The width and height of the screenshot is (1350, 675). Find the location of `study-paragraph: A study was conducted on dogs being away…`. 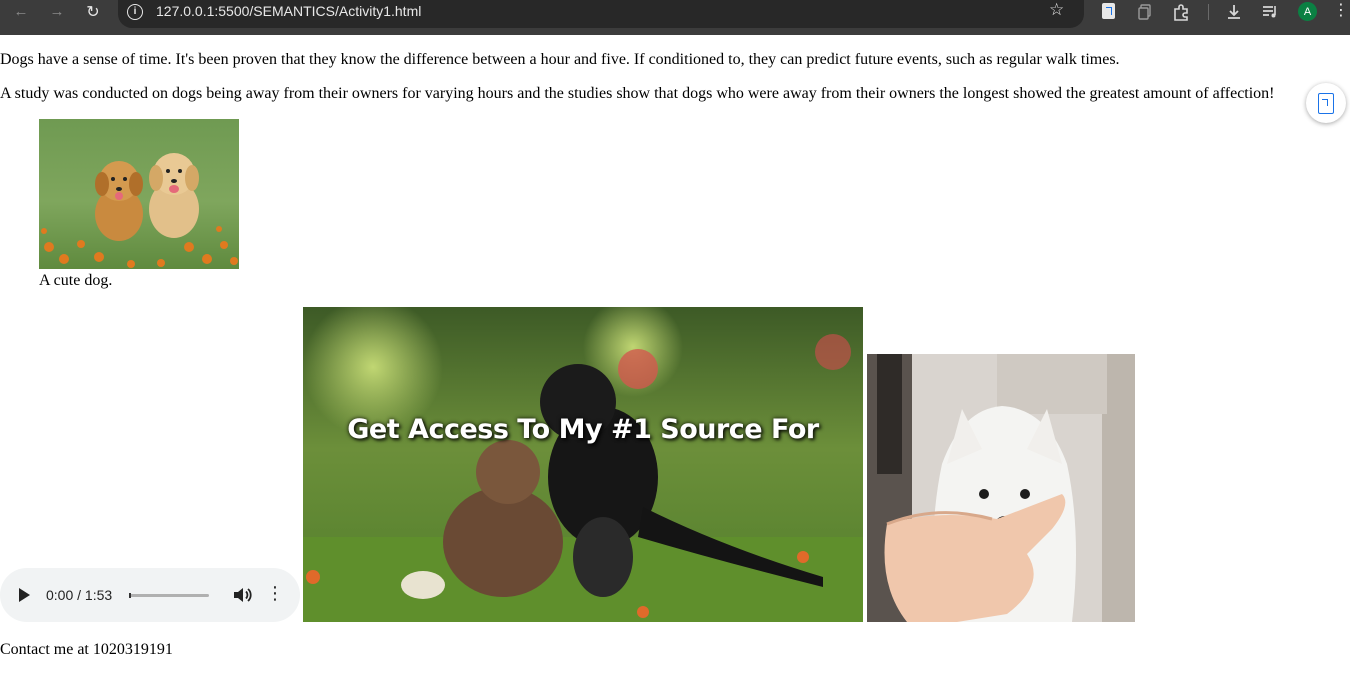

study-paragraph: A study was conducted on dogs being away… is located at coordinates (637, 93).